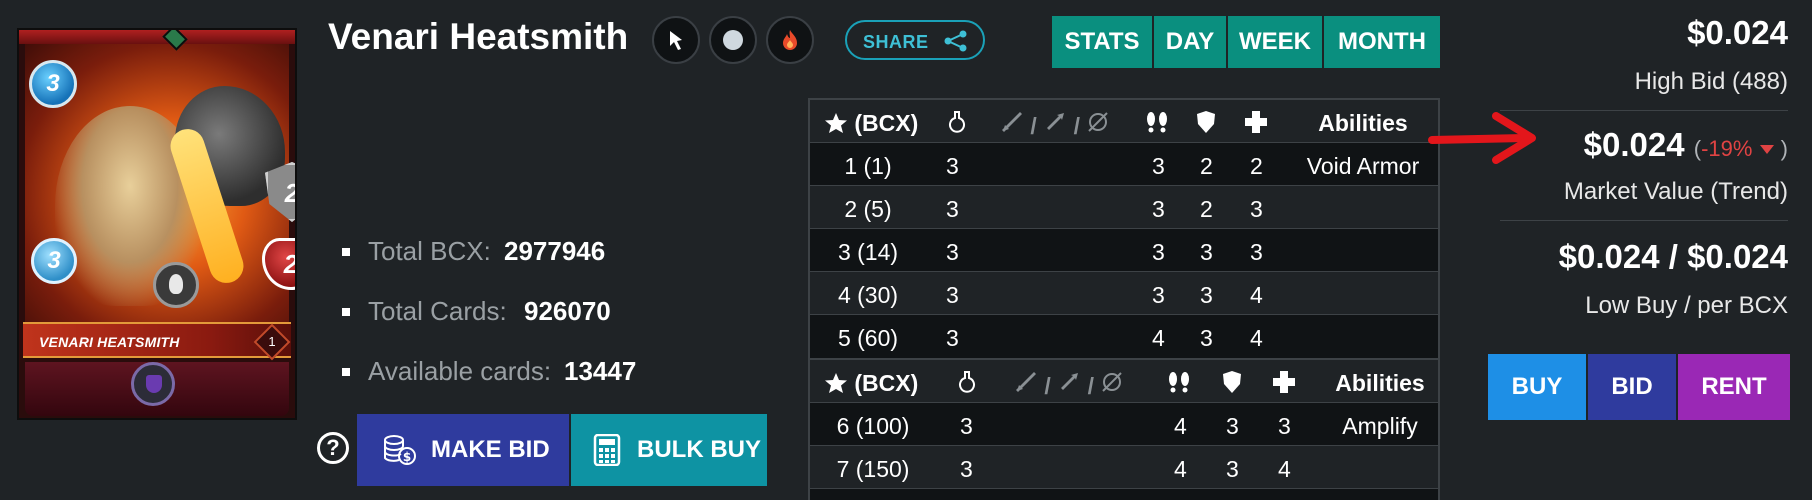  Describe the element at coordinates (1727, 148) in the screenshot. I see `trend-percent: -19%` at that location.